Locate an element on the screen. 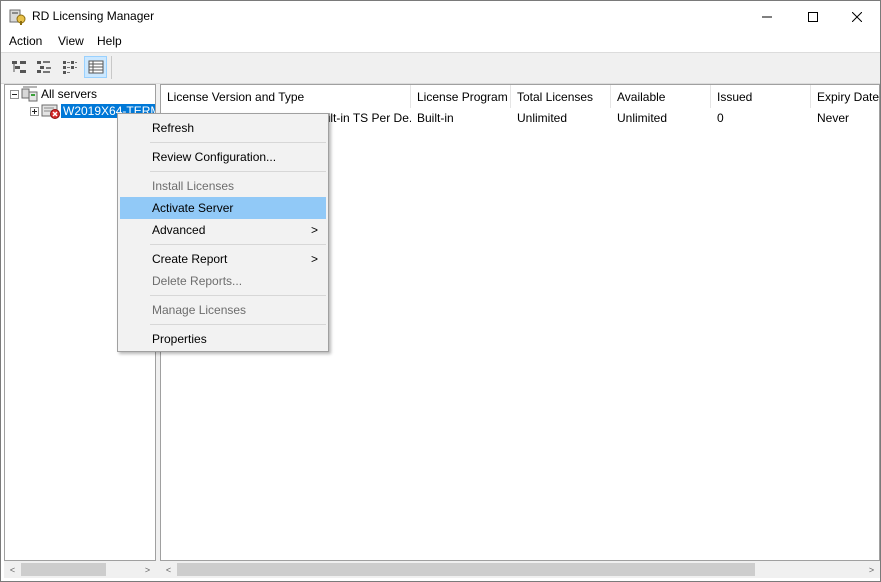 Image resolution: width=881 pixels, height=582 pixels. menu-item-create-report: Create Report > is located at coordinates (223, 259).